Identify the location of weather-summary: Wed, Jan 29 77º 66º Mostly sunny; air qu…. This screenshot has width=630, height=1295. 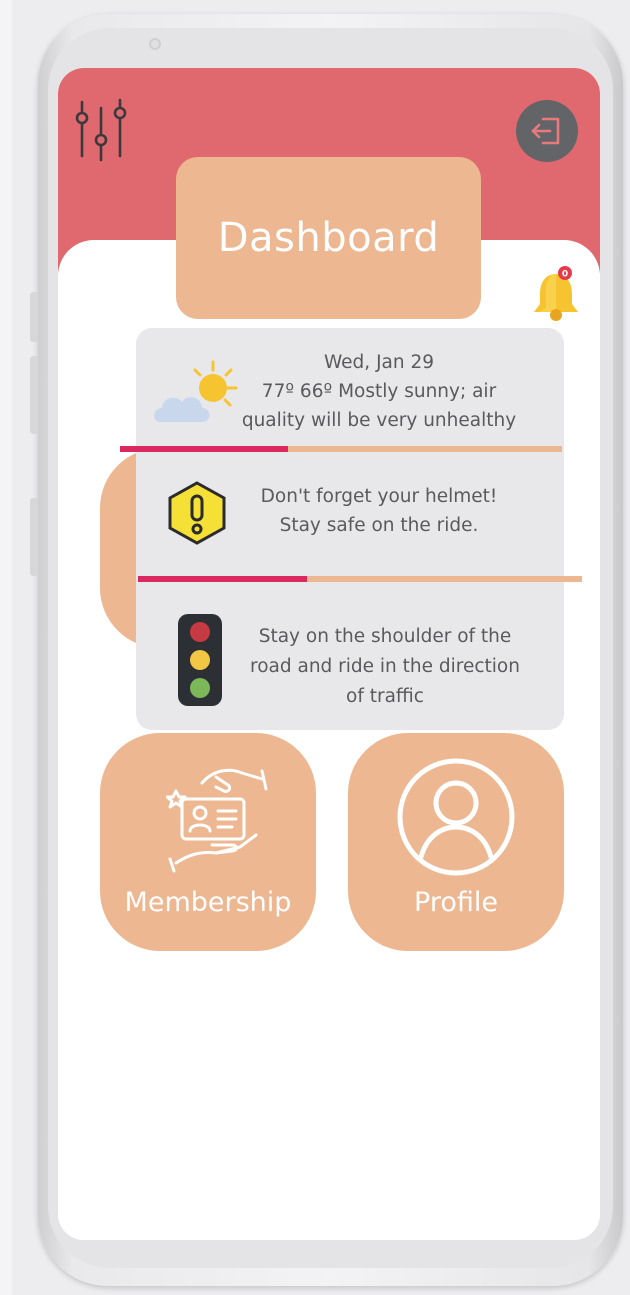
(379, 391).